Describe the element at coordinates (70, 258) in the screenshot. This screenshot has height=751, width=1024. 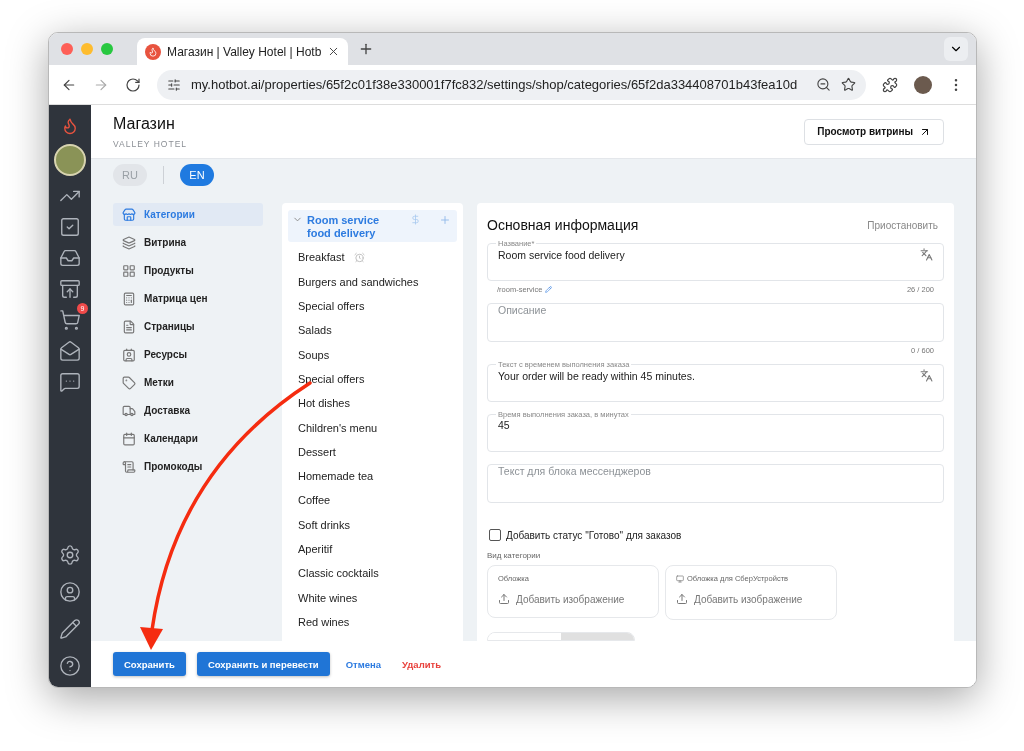
I see `inbox-icon` at that location.